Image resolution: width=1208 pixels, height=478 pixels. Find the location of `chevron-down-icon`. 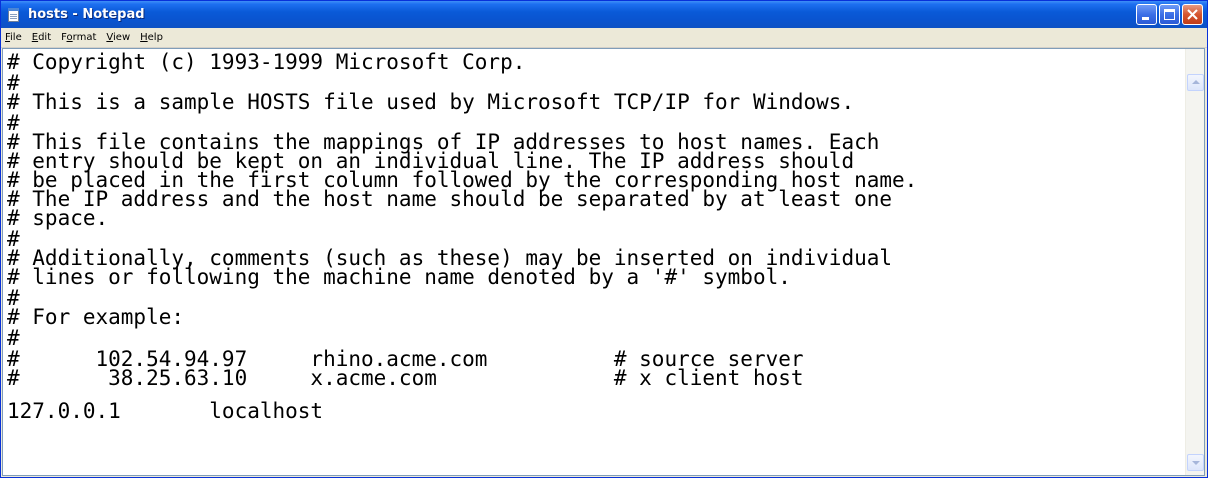

chevron-down-icon is located at coordinates (1196, 463).